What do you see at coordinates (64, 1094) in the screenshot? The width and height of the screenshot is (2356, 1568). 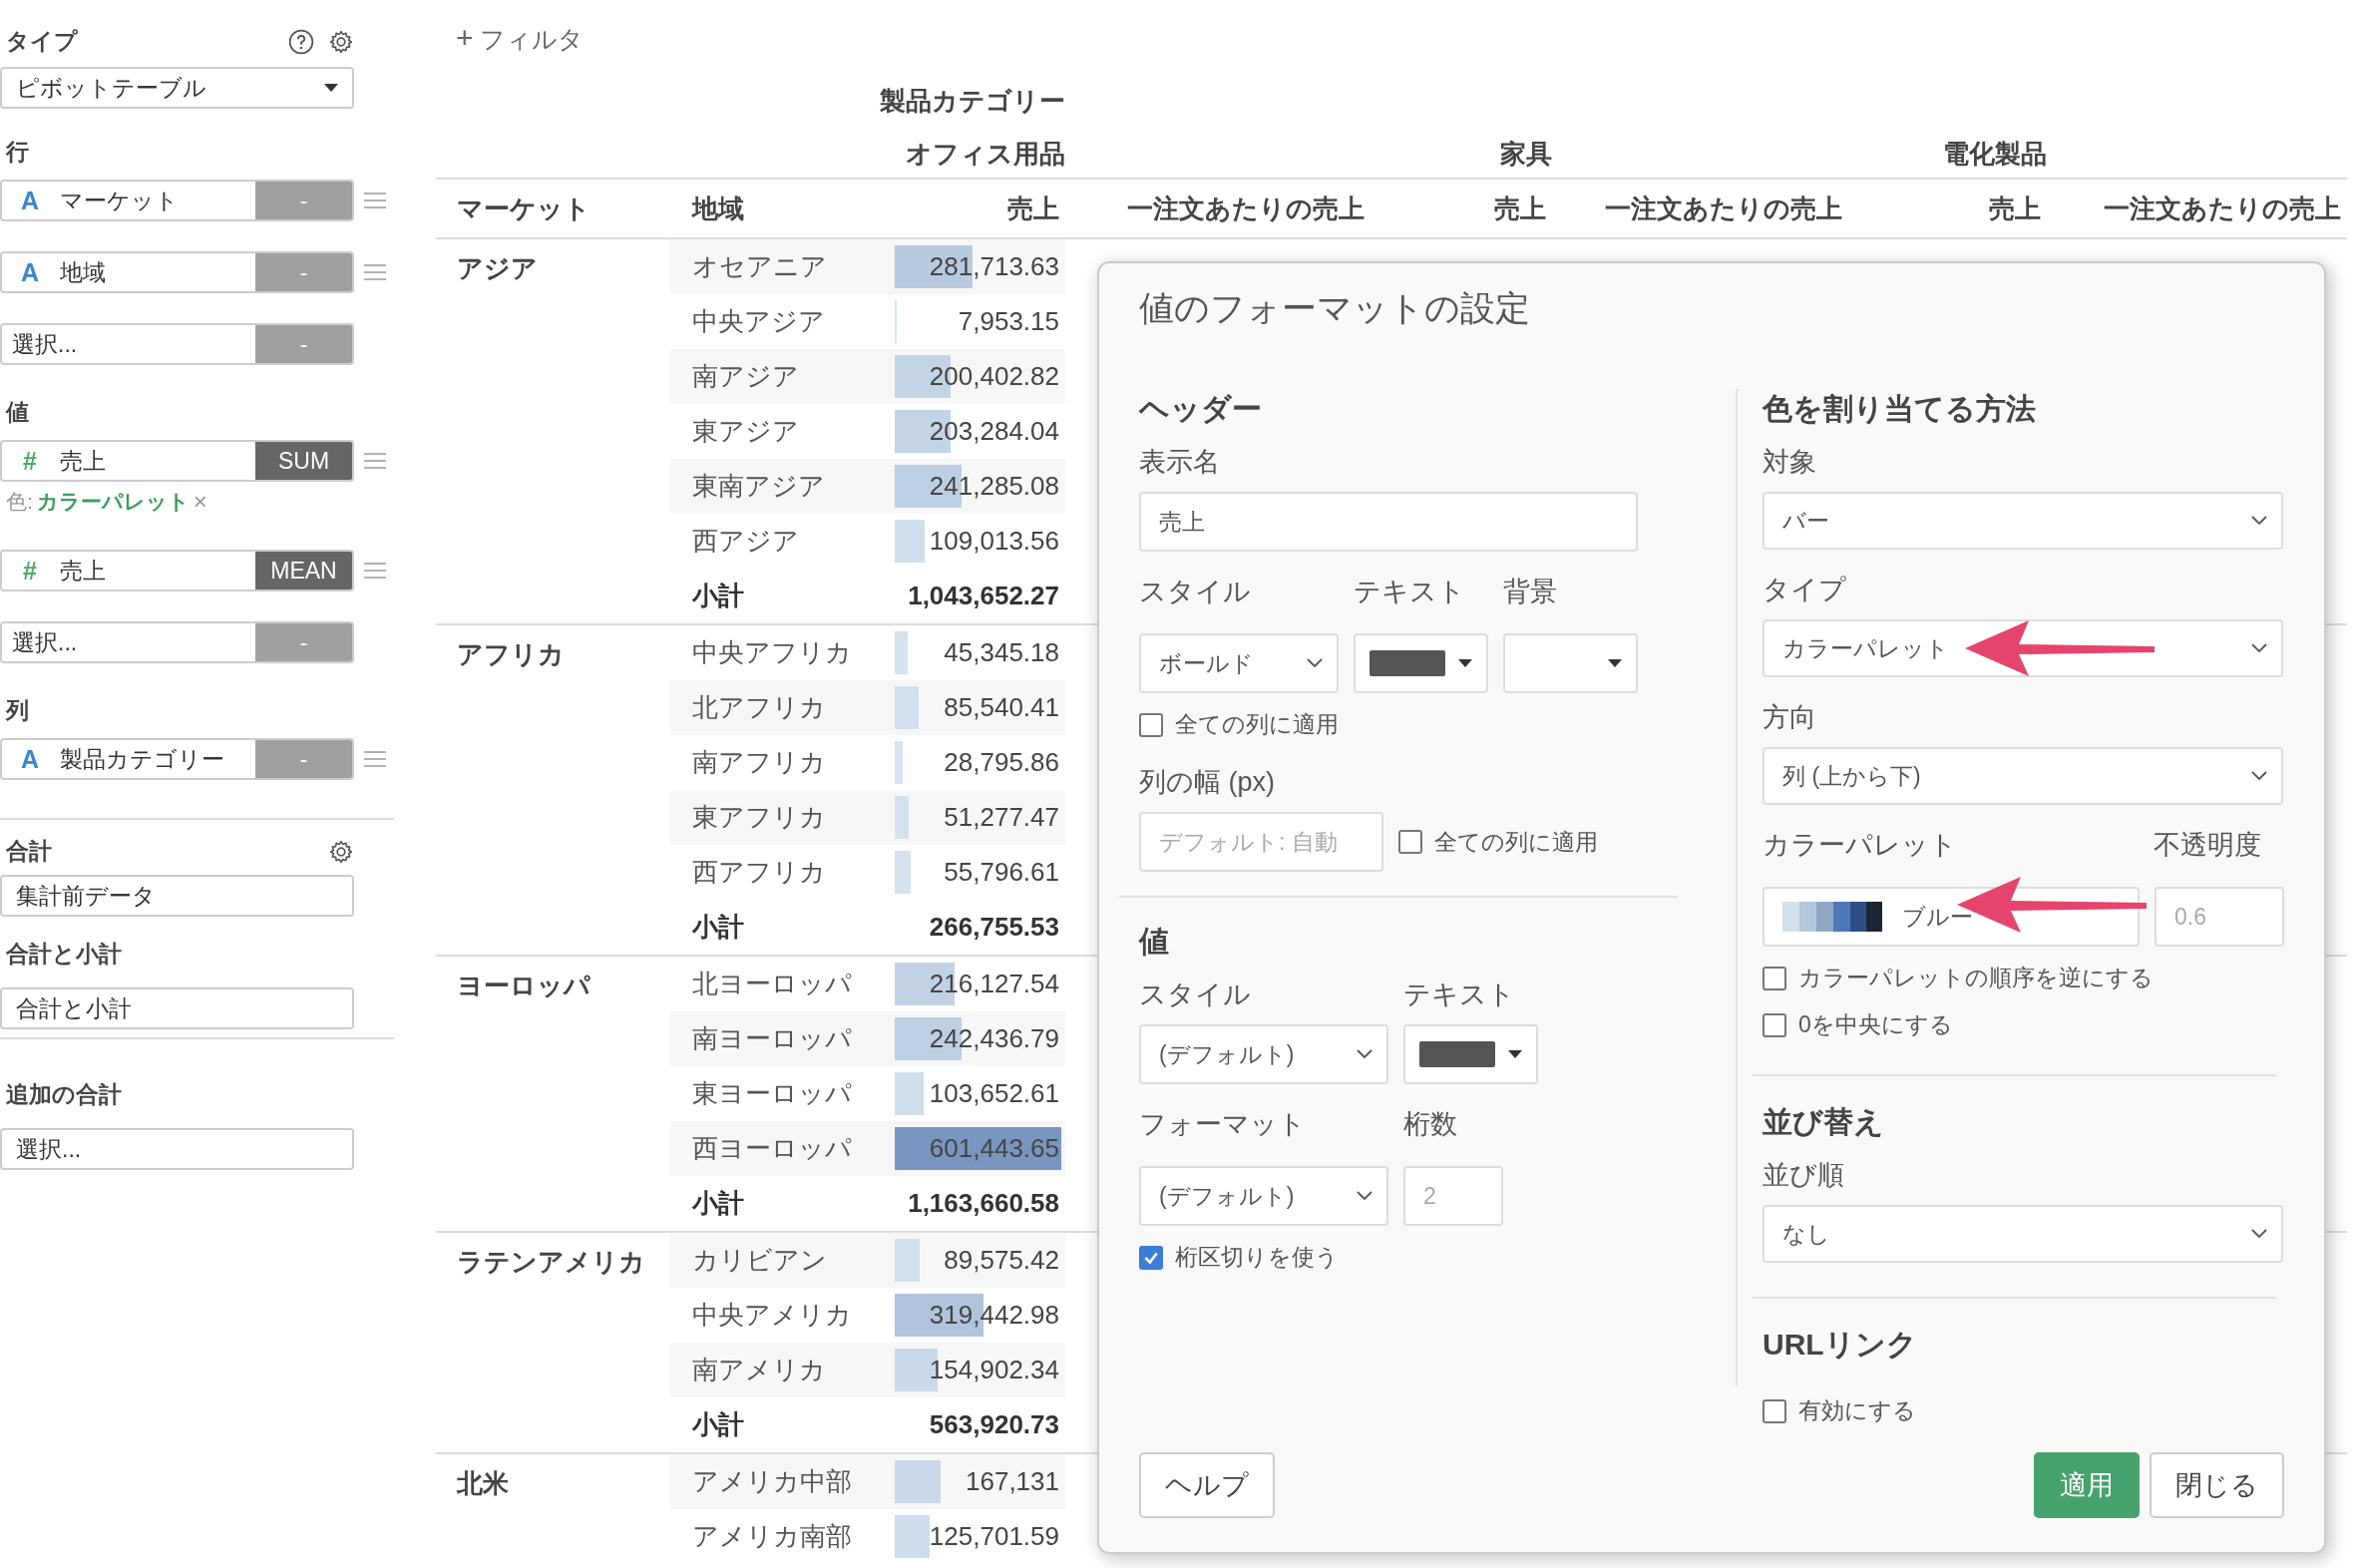 I see `section-label: 追加の合計` at bounding box center [64, 1094].